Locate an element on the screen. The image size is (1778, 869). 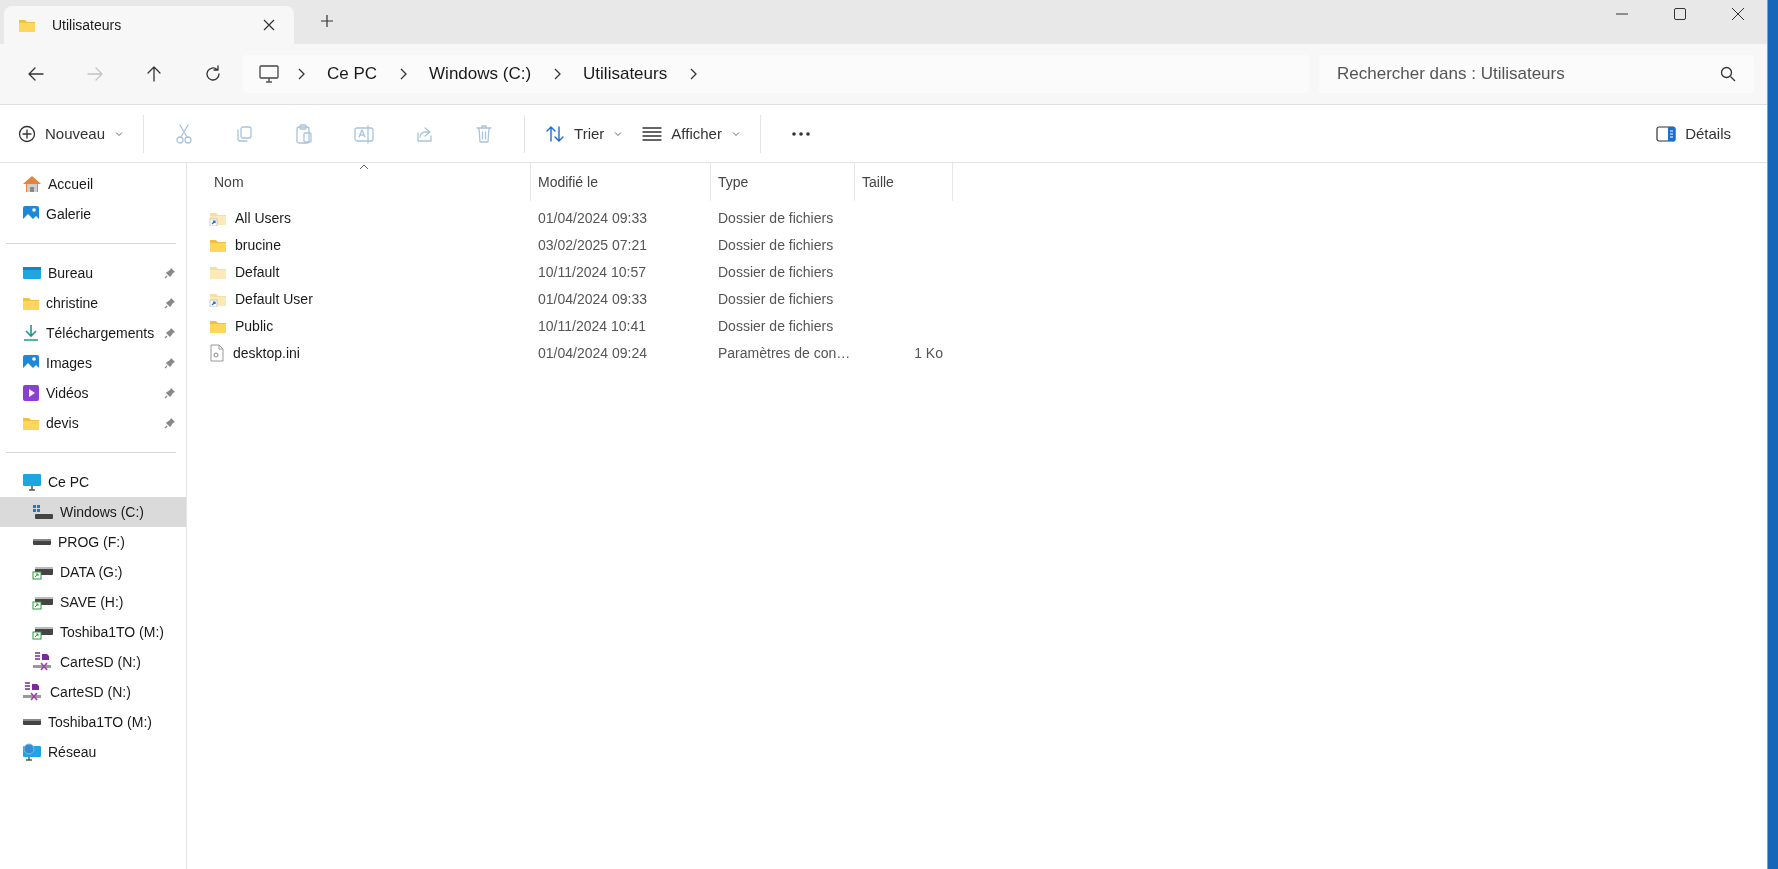
date-cell-text: 01/04/2024 09:24 is located at coordinates (592, 352).